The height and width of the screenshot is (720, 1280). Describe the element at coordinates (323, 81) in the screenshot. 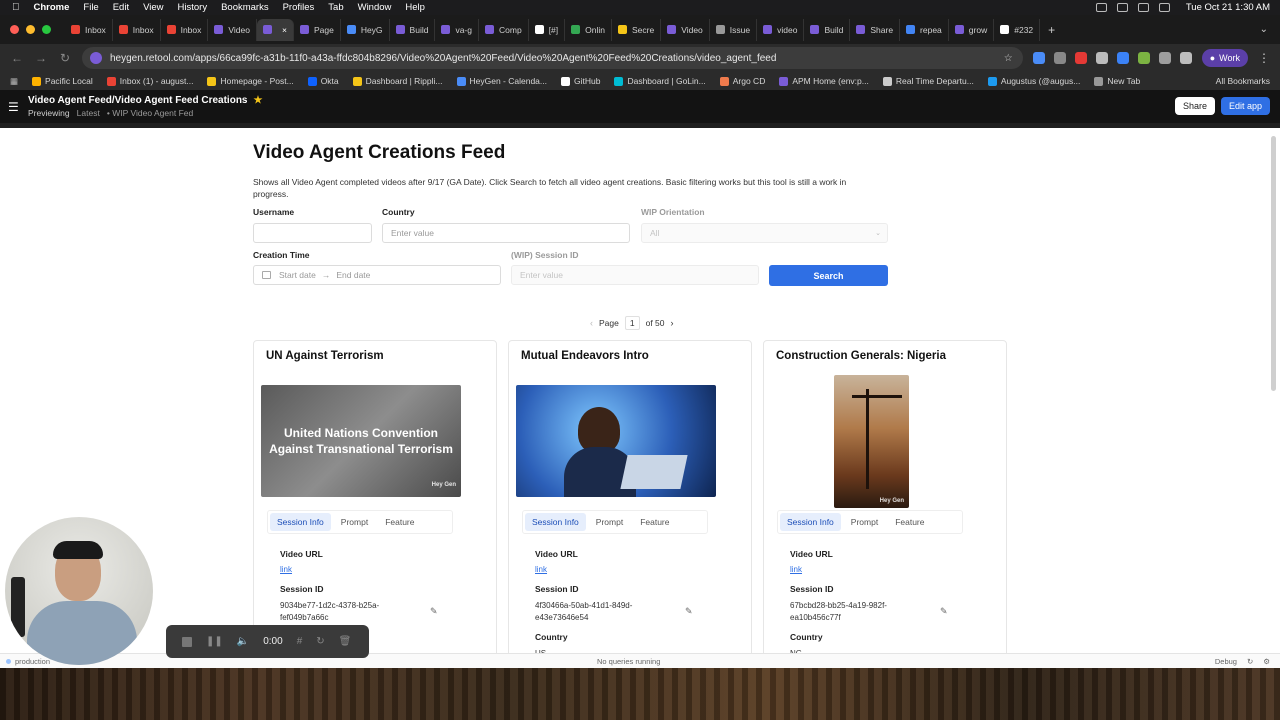

I see `bookmark-item: Okta` at that location.